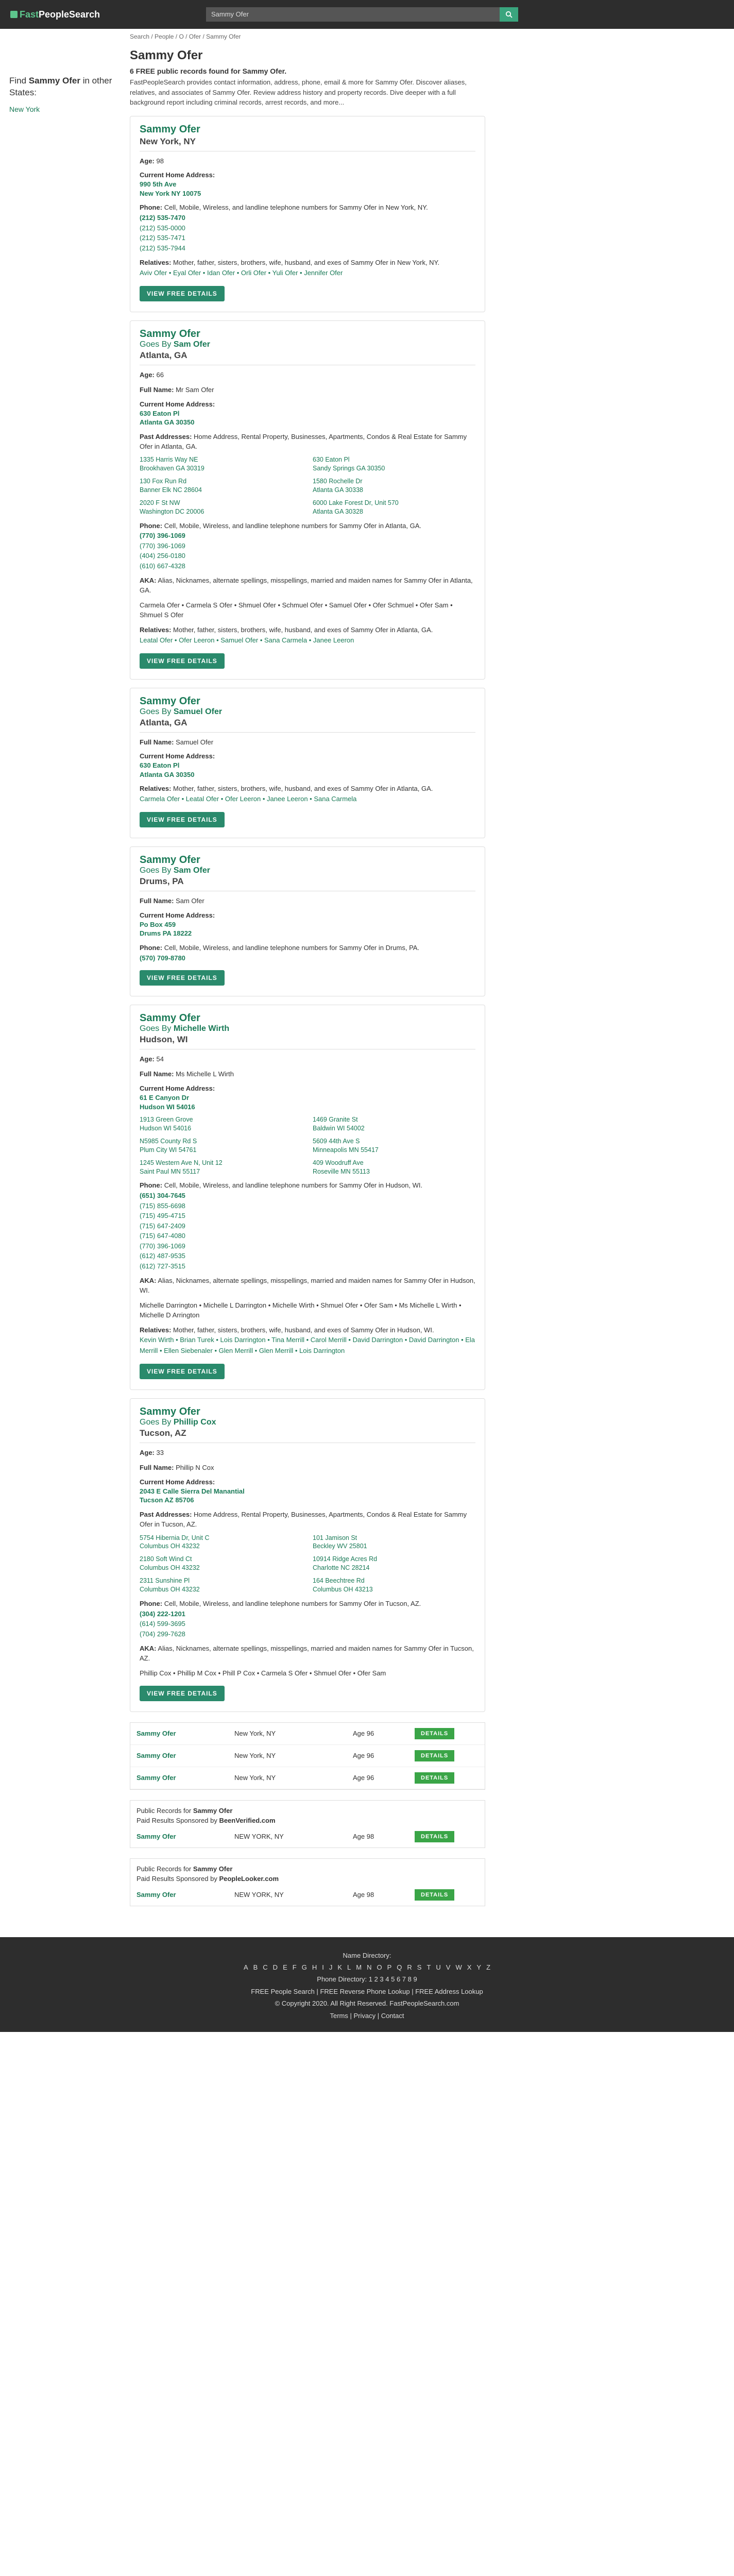 The image size is (734, 2576). I want to click on letter-link: Z, so click(488, 1967).